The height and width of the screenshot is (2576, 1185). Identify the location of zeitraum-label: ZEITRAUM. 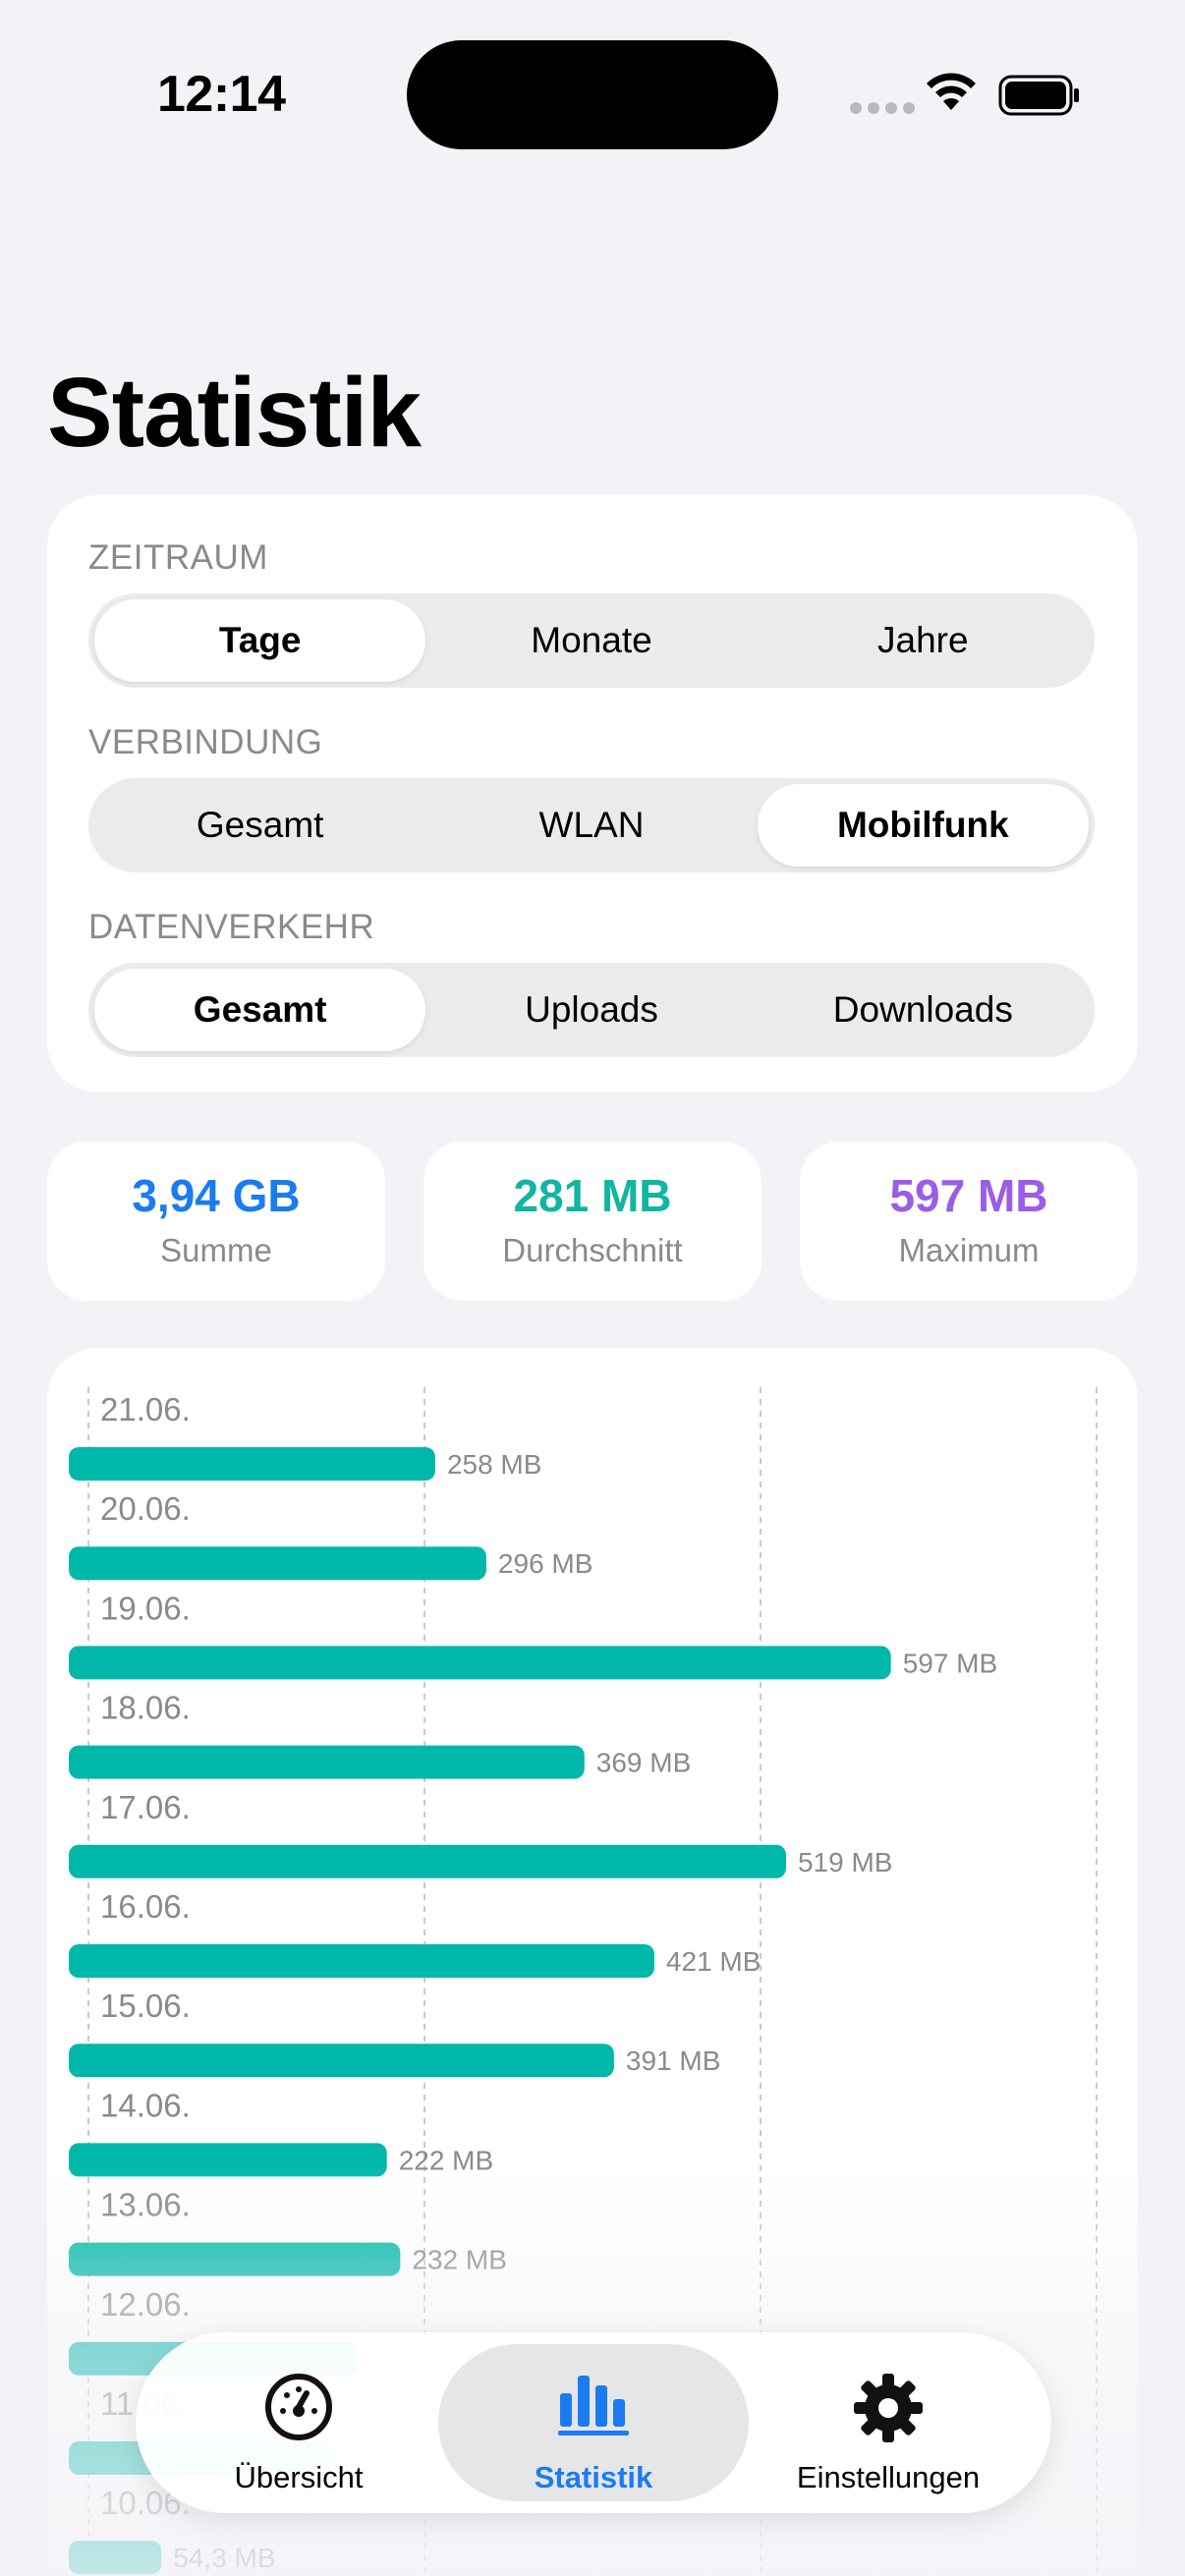
(178, 557).